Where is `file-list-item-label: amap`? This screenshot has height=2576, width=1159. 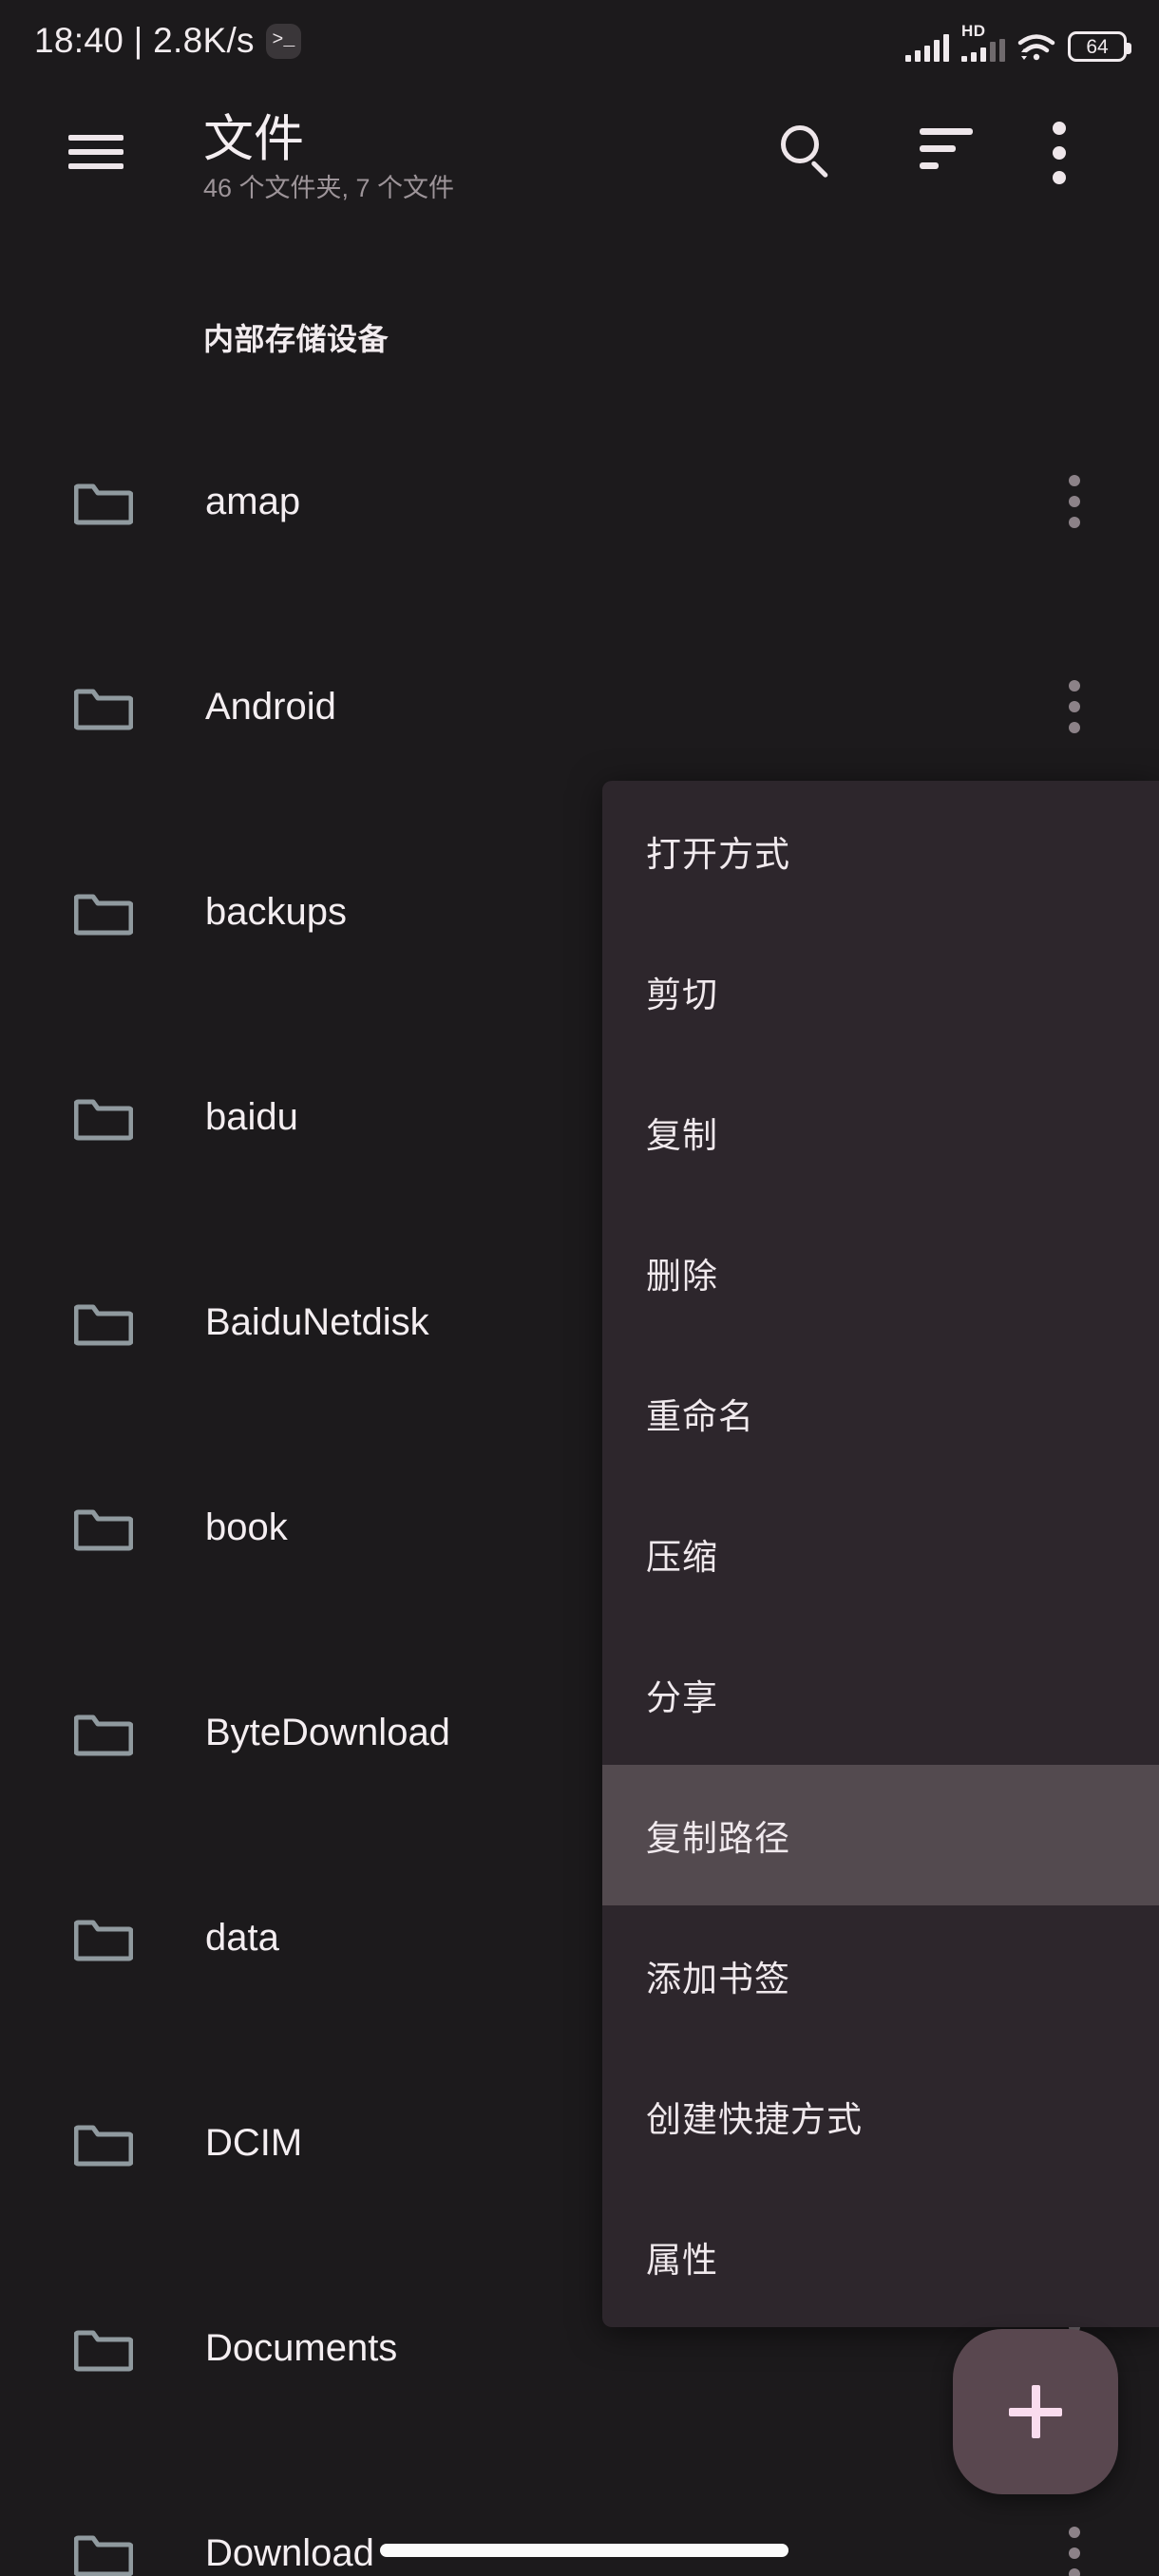 file-list-item-label: amap is located at coordinates (253, 501).